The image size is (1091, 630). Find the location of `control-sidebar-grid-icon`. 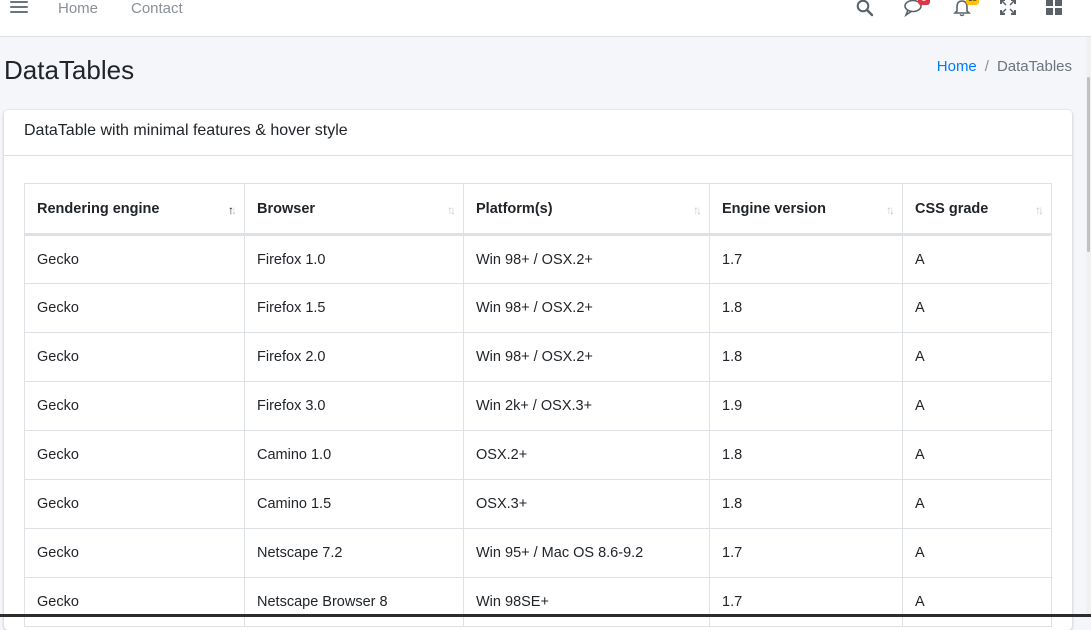

control-sidebar-grid-icon is located at coordinates (1057, 9).